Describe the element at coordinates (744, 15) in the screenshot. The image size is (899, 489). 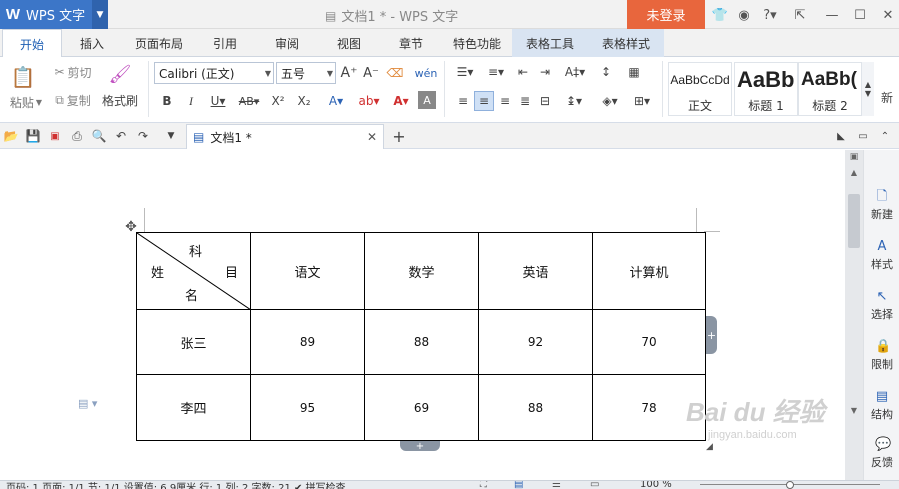
I see `chat-icon: ◉` at that location.